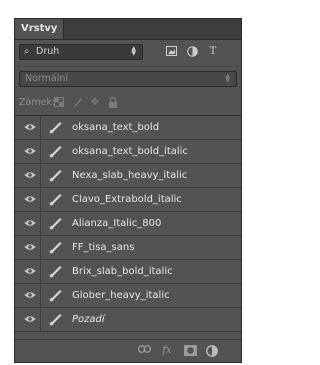 The width and height of the screenshot is (320, 365). Describe the element at coordinates (113, 102) in the screenshot. I see `lock-all-icon` at that location.